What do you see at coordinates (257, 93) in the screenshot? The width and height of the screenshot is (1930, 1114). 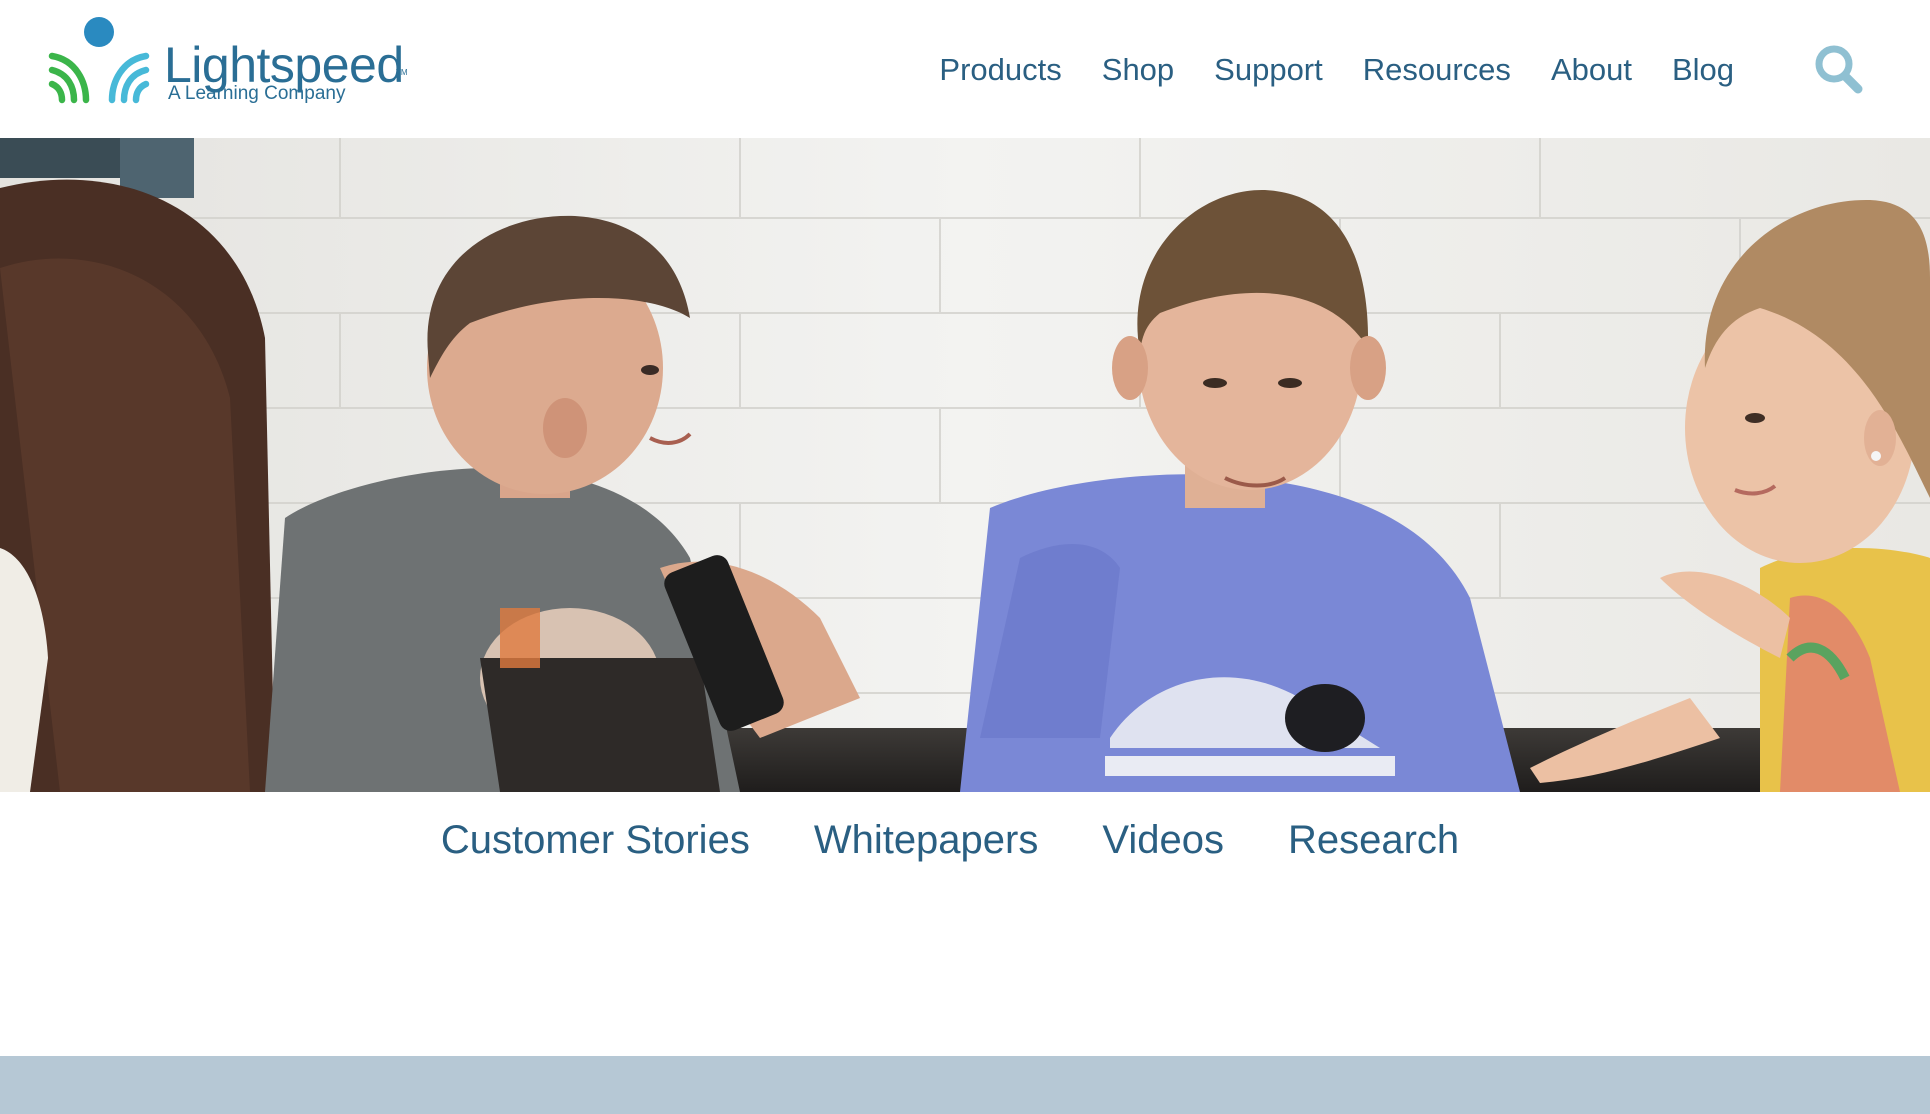 I see `logo-tagline: A Learning Company` at bounding box center [257, 93].